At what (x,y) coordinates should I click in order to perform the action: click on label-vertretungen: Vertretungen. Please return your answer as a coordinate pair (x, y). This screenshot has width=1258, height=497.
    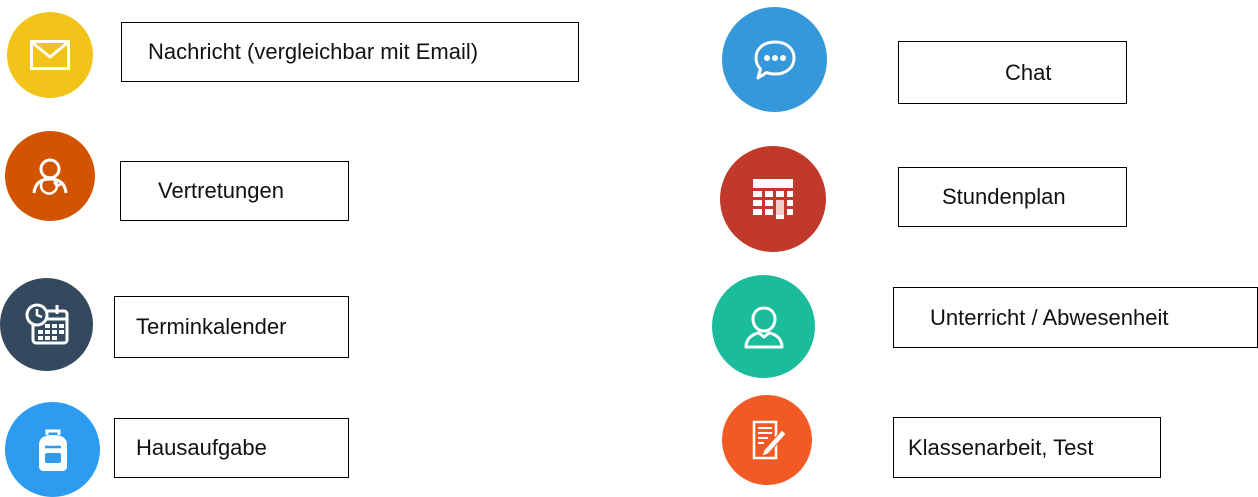
    Looking at the image, I should click on (234, 191).